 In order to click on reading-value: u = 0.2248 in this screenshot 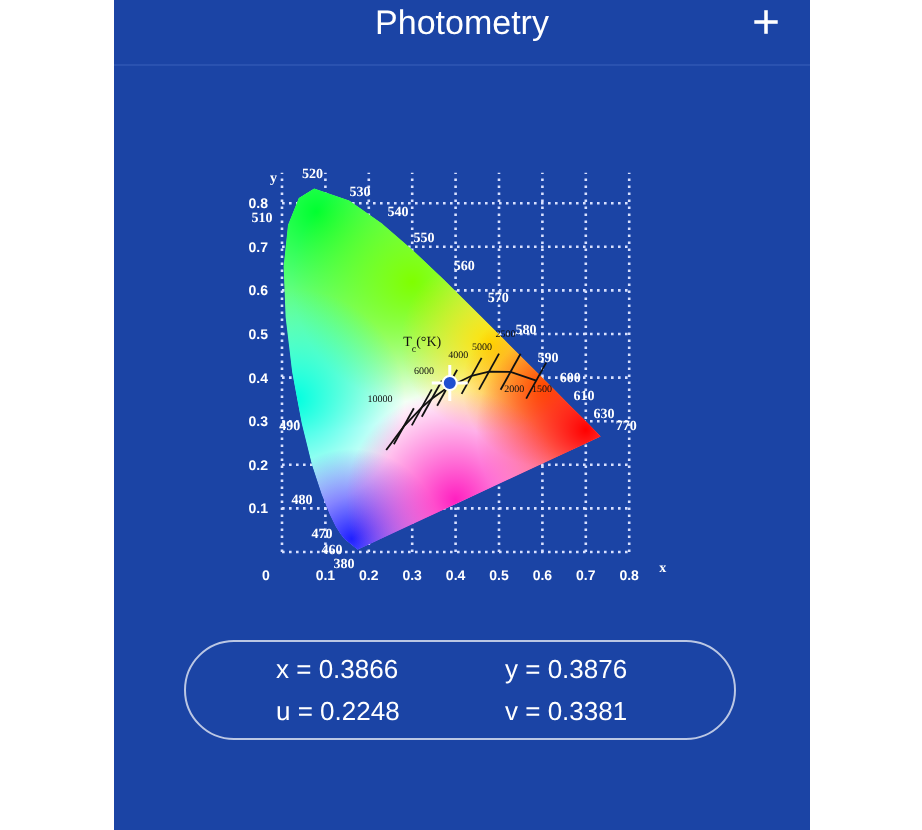, I will do `click(338, 711)`.